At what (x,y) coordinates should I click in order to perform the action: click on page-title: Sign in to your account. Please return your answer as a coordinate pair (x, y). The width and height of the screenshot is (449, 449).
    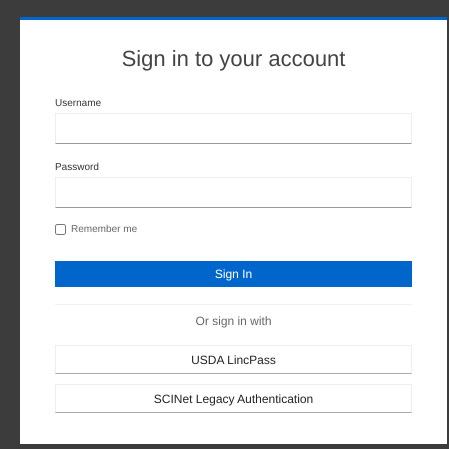
    Looking at the image, I should click on (233, 59).